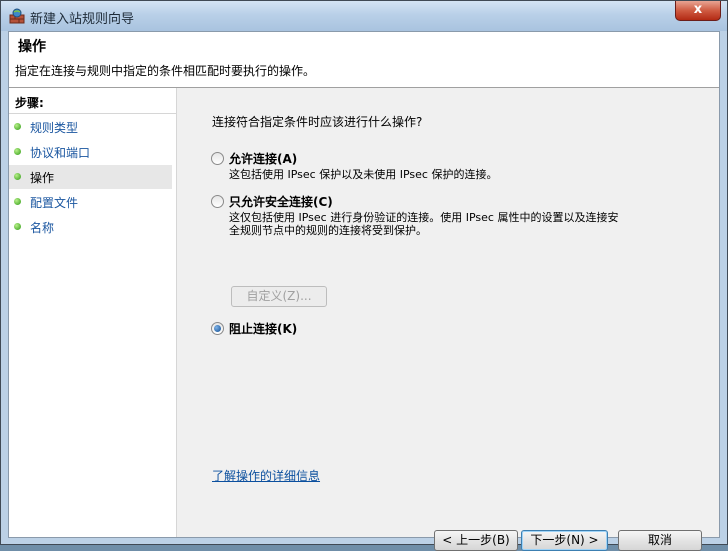  What do you see at coordinates (90, 202) in the screenshot?
I see `sidebar-item-profile: 配置文件` at bounding box center [90, 202].